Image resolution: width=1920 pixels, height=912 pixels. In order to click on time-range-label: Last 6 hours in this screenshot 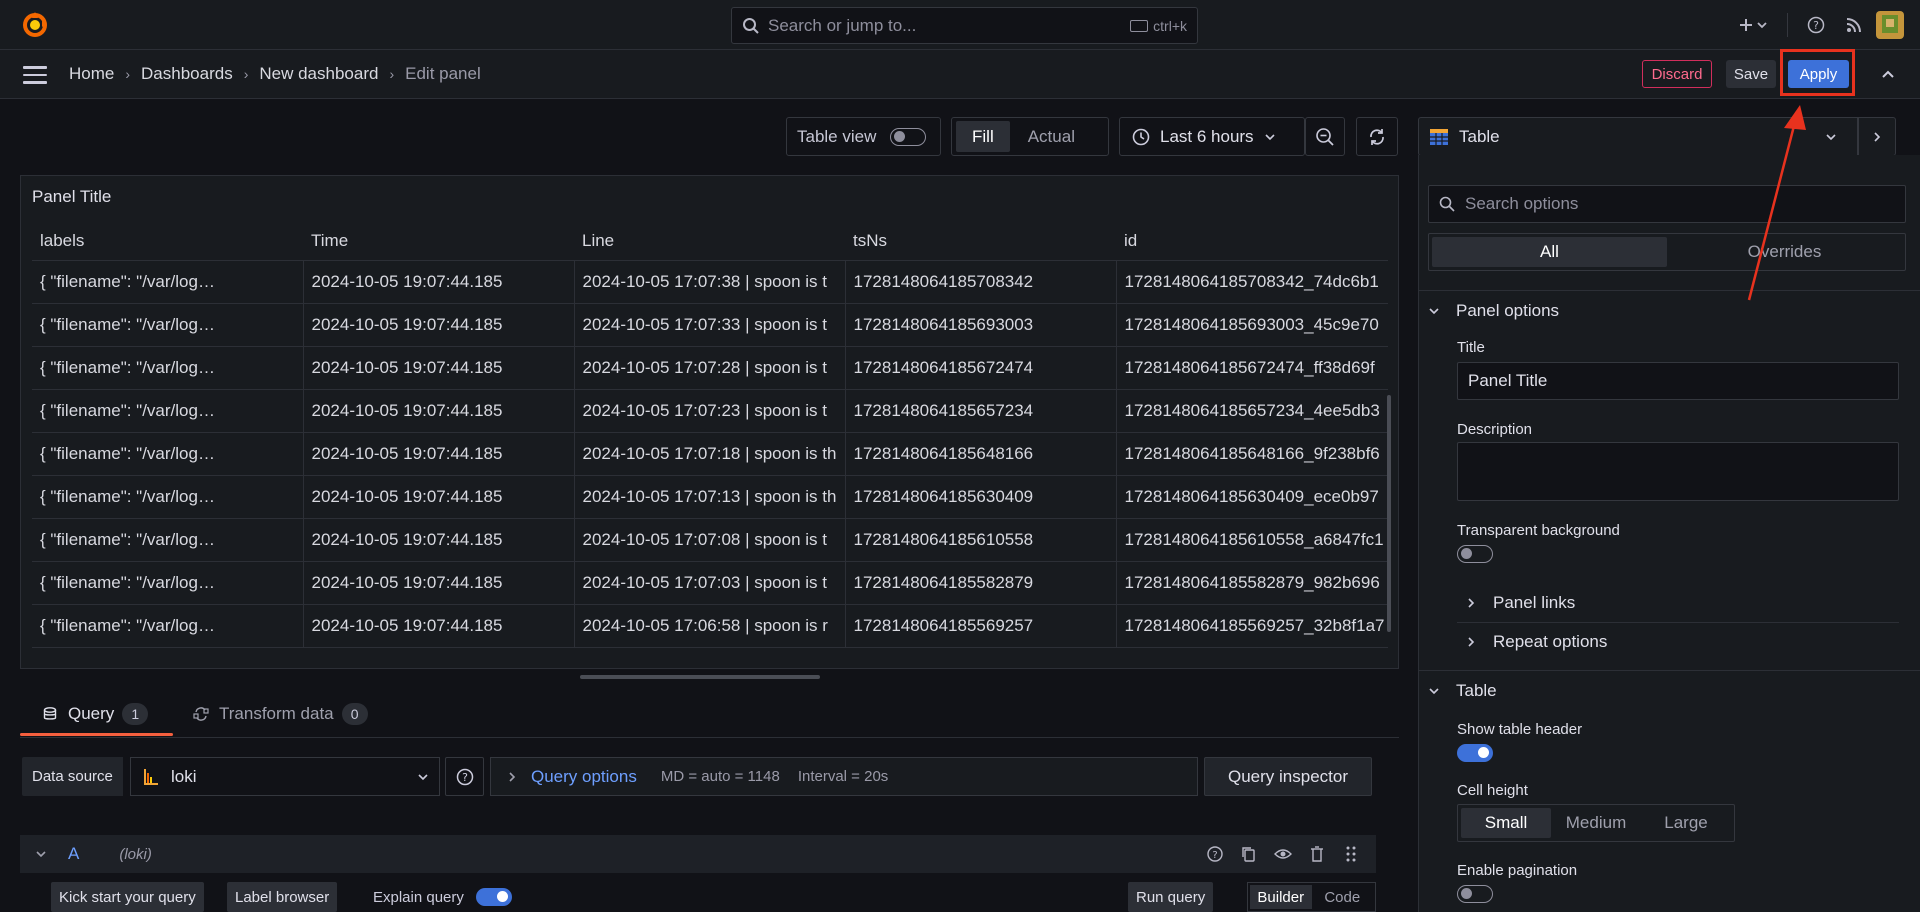, I will do `click(1207, 136)`.